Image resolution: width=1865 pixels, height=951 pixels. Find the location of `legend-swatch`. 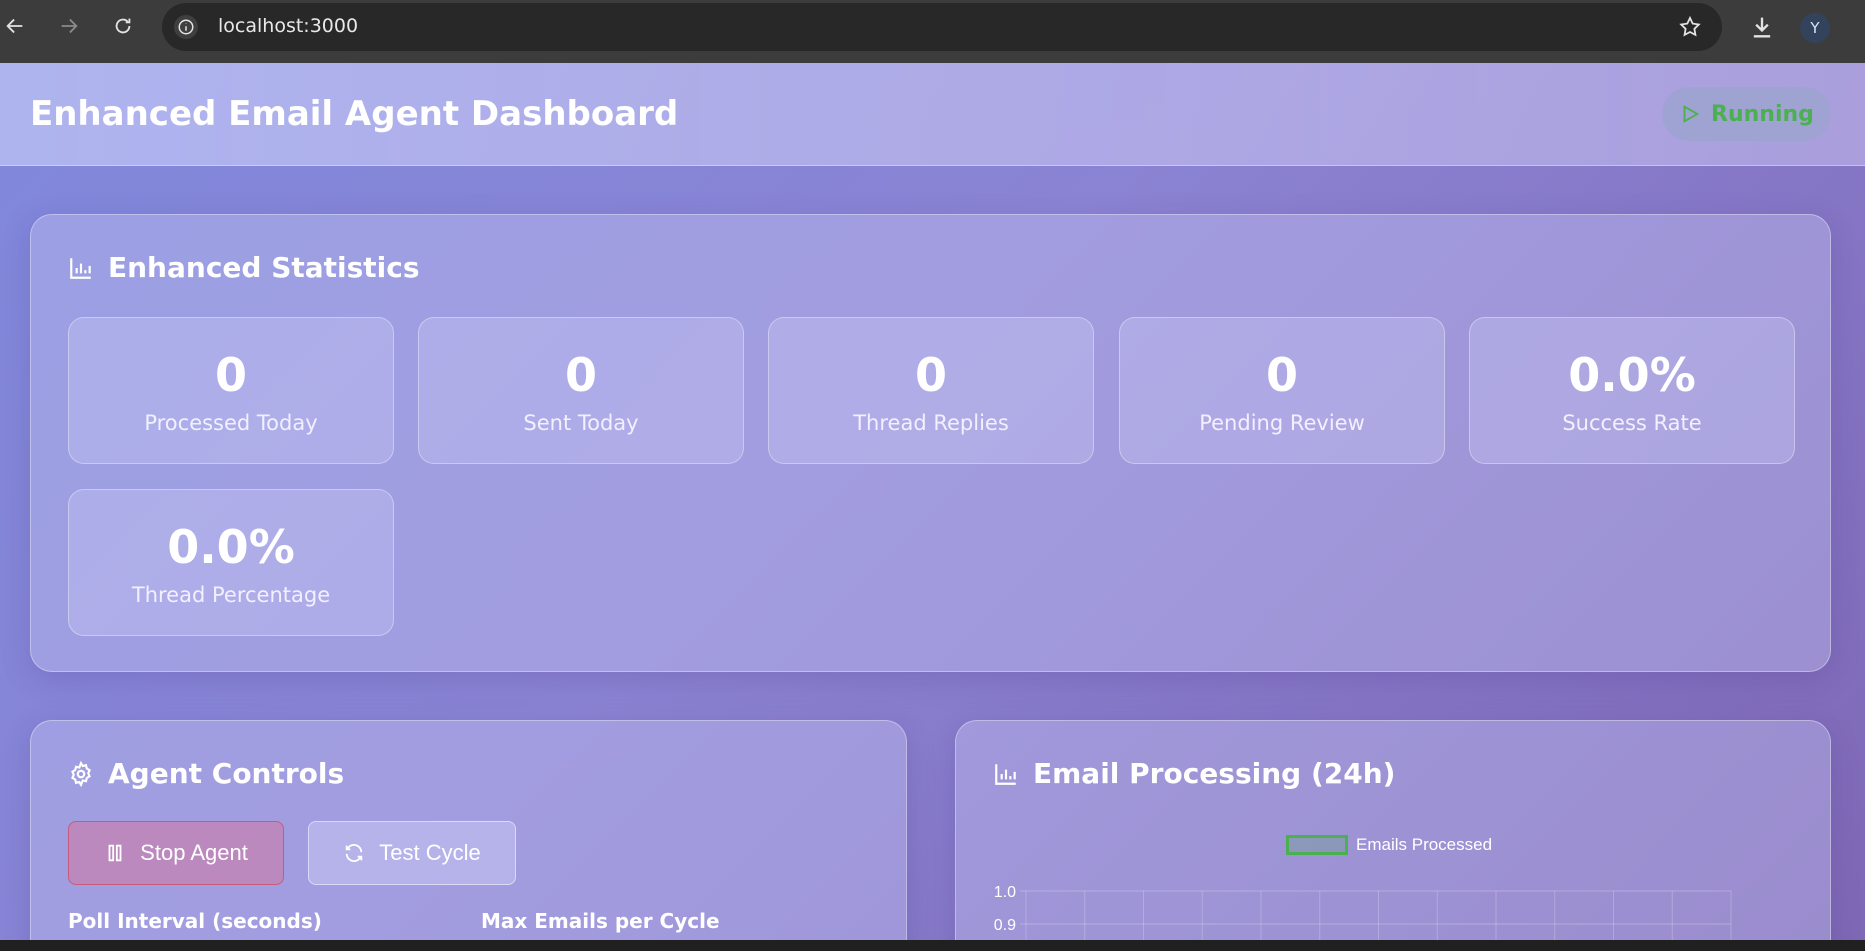

legend-swatch is located at coordinates (1317, 845).